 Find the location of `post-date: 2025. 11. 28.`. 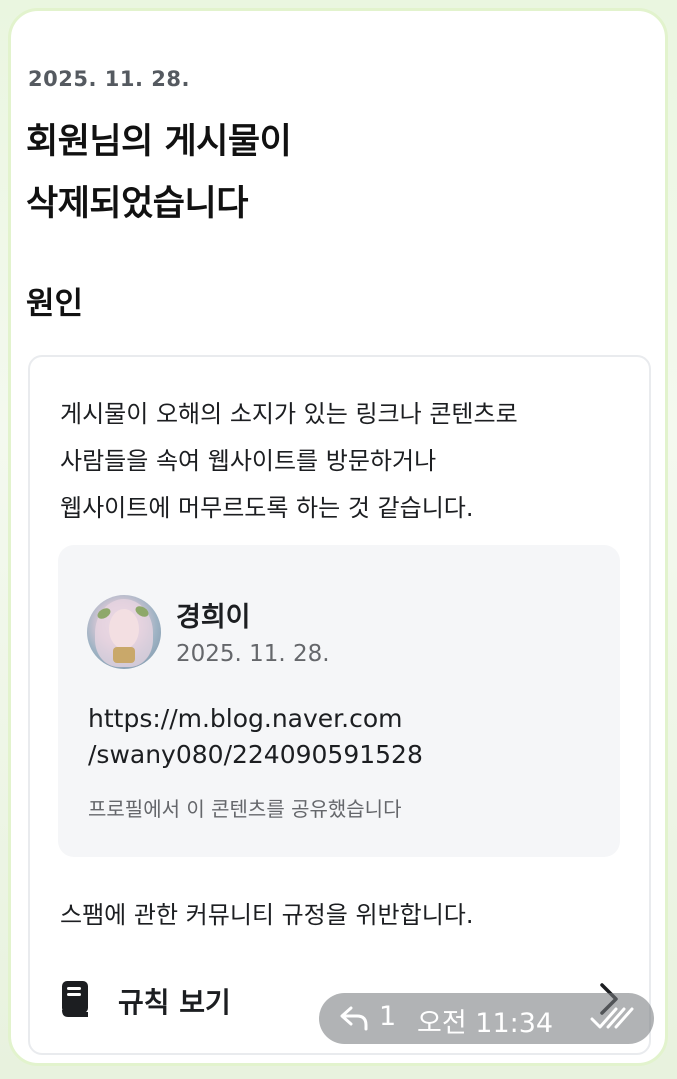

post-date: 2025. 11. 28. is located at coordinates (253, 654).